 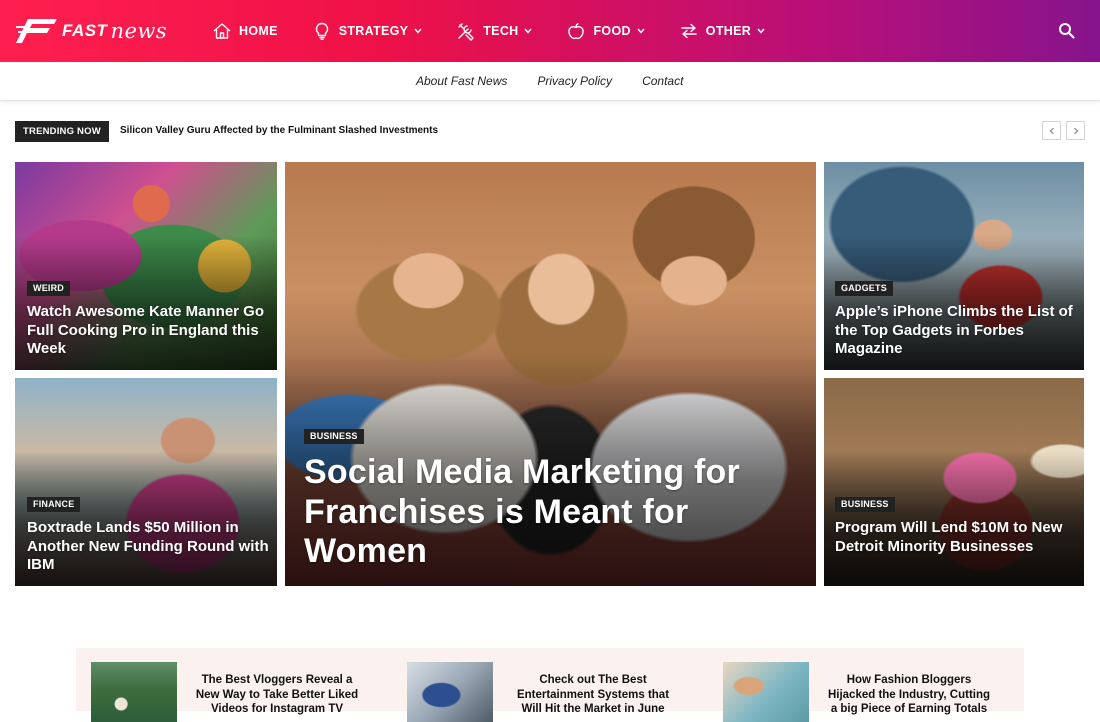 I want to click on secondary-nav-links: About Fast News Privacy Policy Contact, so click(x=564, y=81).